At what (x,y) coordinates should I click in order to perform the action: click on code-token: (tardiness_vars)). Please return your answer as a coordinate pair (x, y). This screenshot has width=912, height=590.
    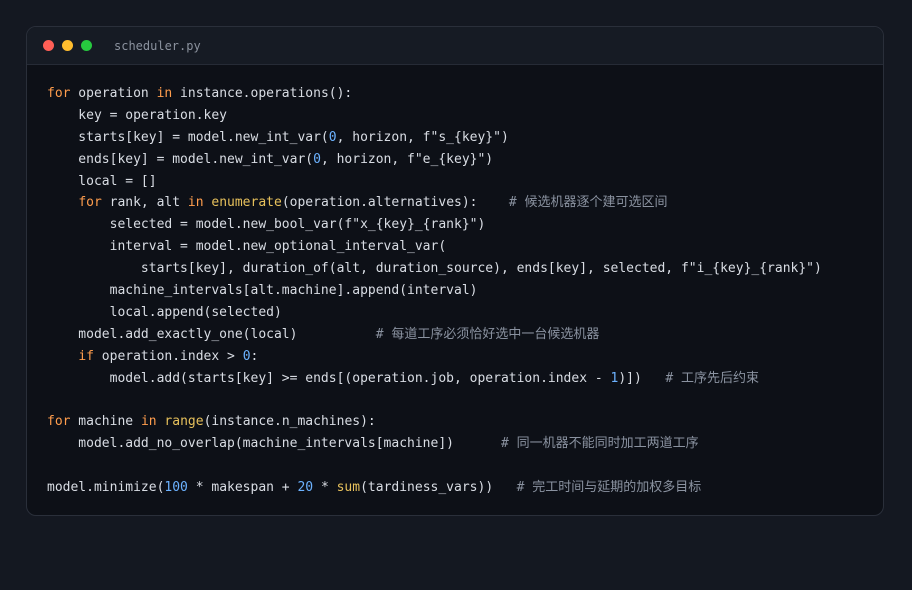
    Looking at the image, I should click on (438, 488).